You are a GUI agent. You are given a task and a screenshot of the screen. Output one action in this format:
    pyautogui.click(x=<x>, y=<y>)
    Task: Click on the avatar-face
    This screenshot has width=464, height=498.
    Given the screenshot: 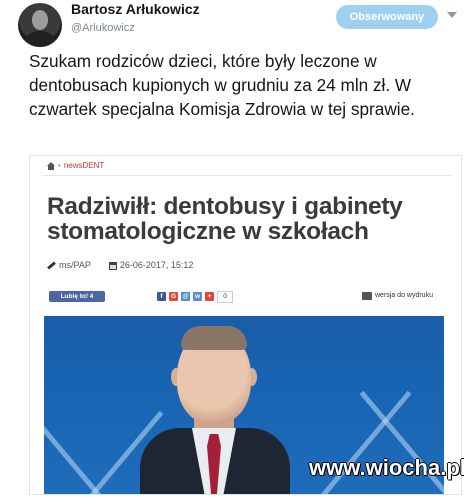 What is the action you would take?
    pyautogui.click(x=40, y=20)
    